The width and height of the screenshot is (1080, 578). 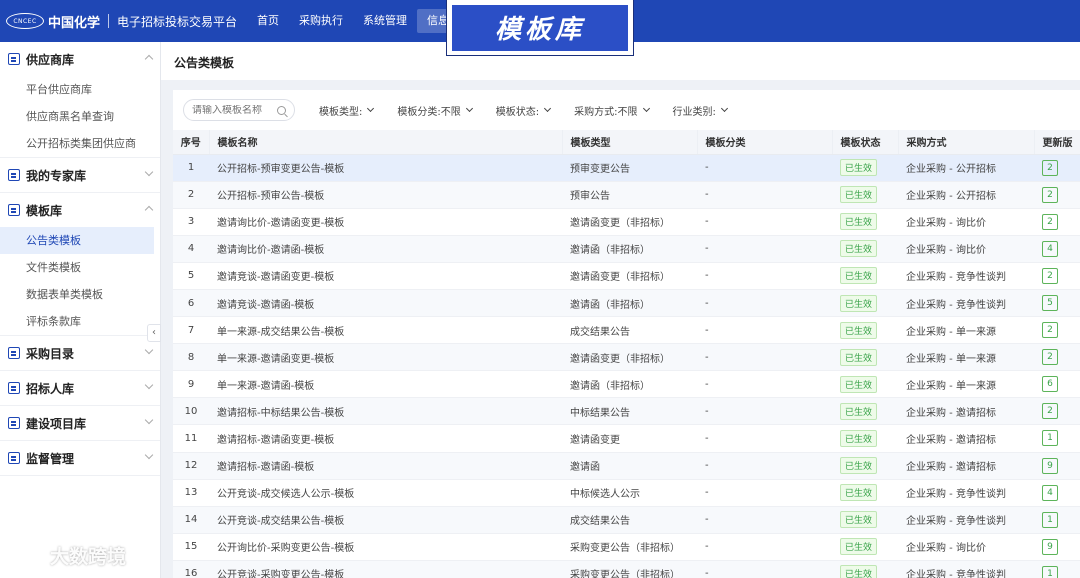 I want to click on cell-name: 邀请竞谈-邀请函-模板, so click(x=385, y=303).